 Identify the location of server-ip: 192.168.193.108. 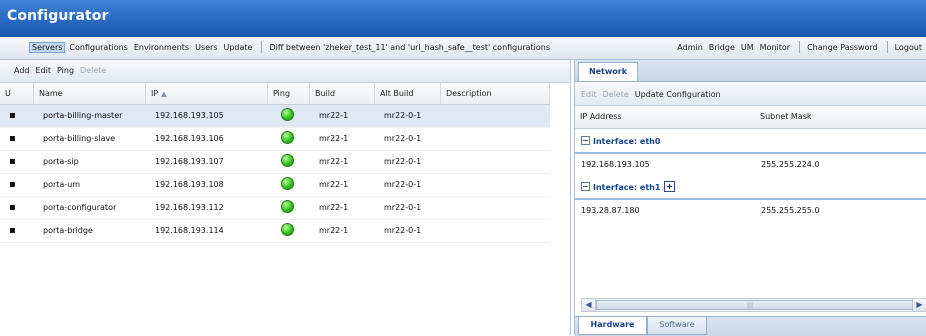
(189, 184).